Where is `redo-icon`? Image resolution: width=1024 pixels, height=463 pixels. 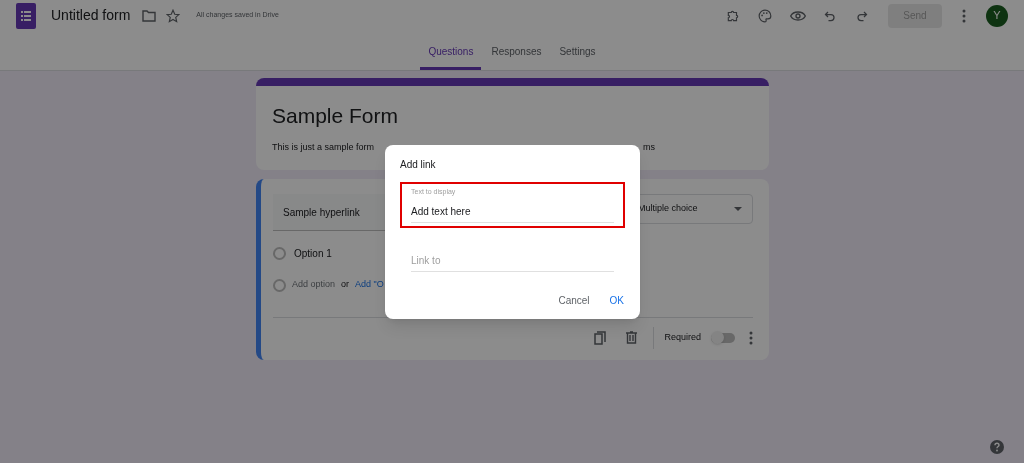 redo-icon is located at coordinates (862, 15).